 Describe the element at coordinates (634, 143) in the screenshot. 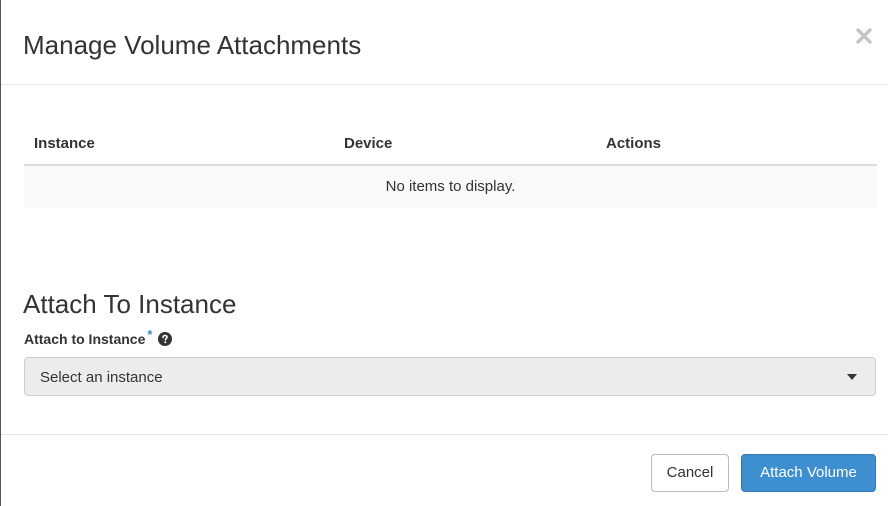

I see `column-header-actions: Actions` at that location.